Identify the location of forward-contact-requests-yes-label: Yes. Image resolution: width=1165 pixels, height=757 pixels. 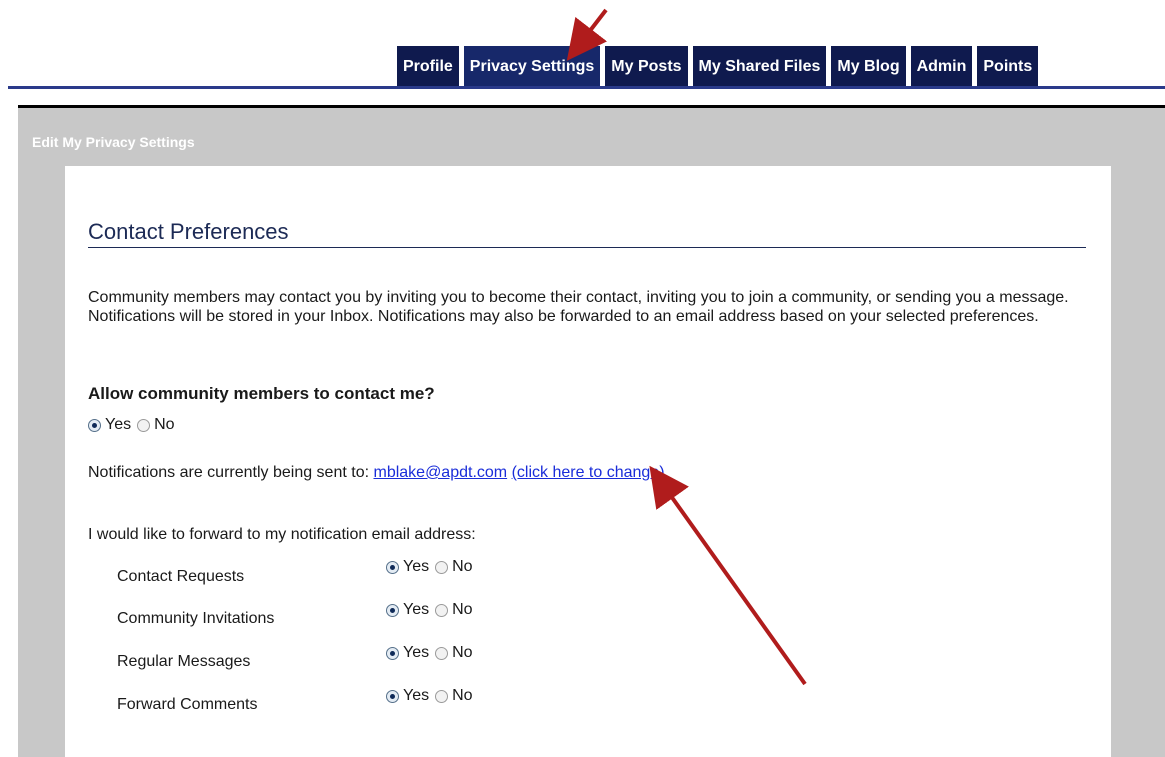
(416, 566).